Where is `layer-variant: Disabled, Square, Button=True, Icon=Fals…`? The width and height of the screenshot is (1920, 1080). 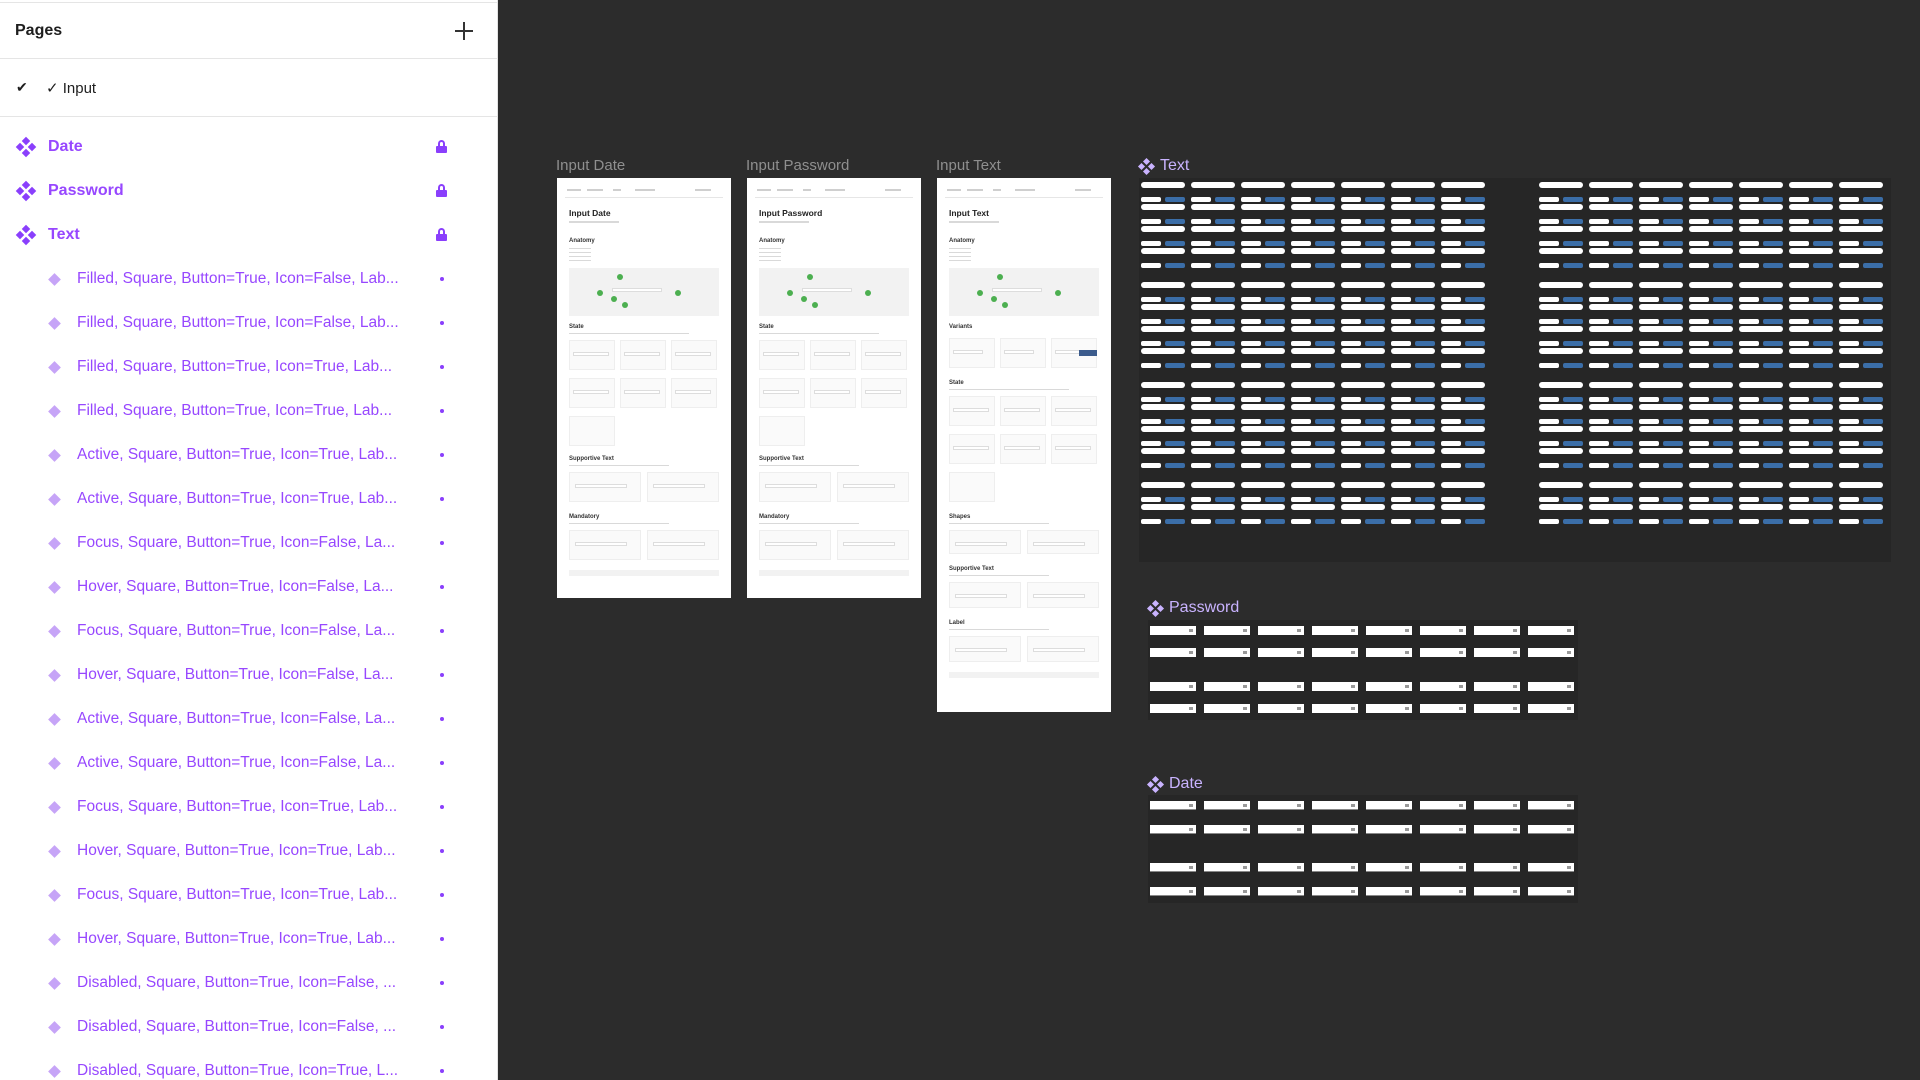
layer-variant: Disabled, Square, Button=True, Icon=Fals… is located at coordinates (248, 1027).